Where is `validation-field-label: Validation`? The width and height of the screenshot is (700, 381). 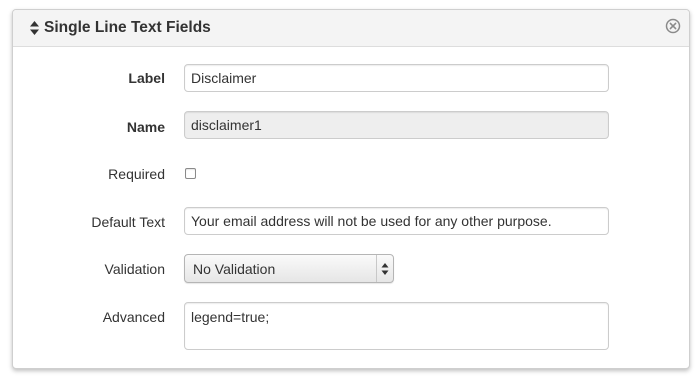 validation-field-label: Validation is located at coordinates (134, 269).